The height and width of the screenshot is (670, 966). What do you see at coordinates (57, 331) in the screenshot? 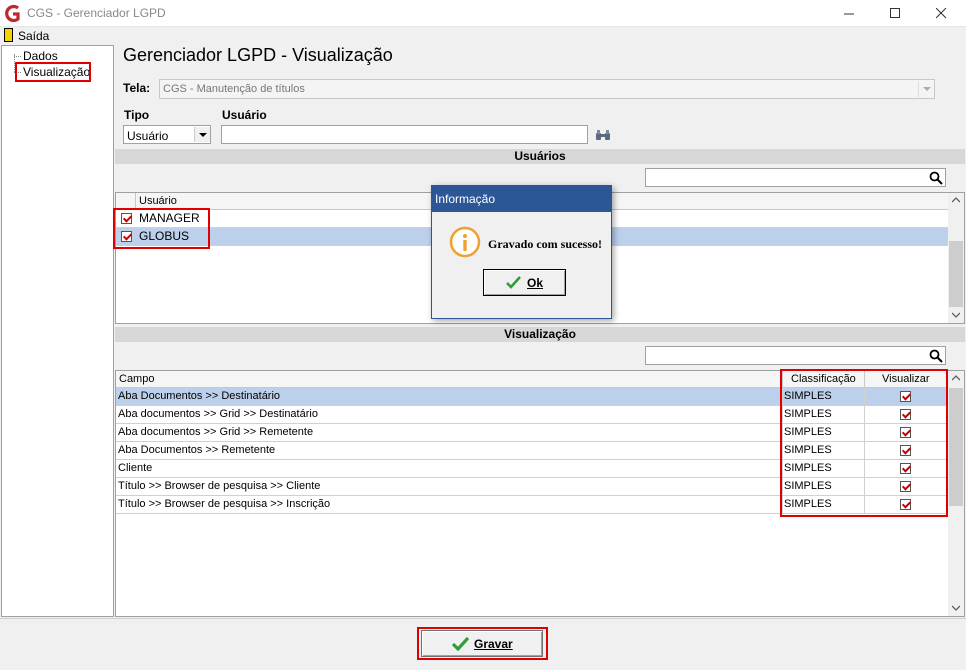
I see `sidebar-tree` at bounding box center [57, 331].